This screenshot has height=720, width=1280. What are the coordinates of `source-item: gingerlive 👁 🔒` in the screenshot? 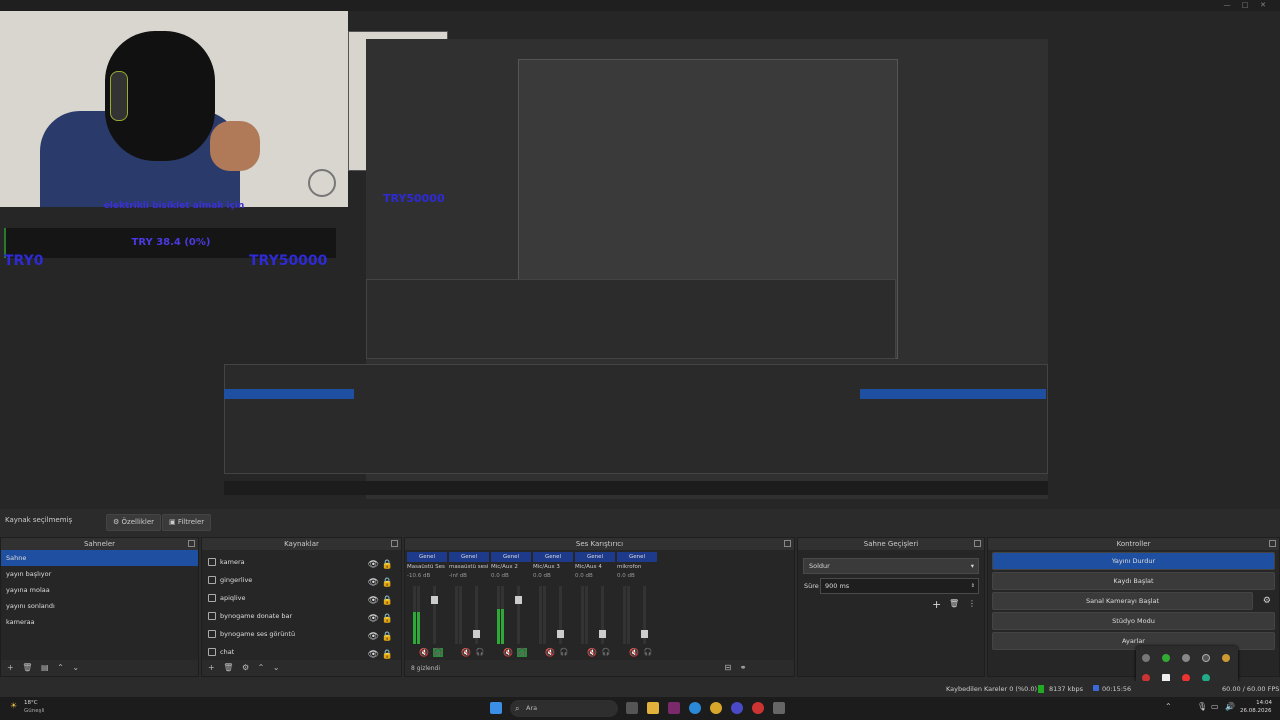 It's located at (301, 580).